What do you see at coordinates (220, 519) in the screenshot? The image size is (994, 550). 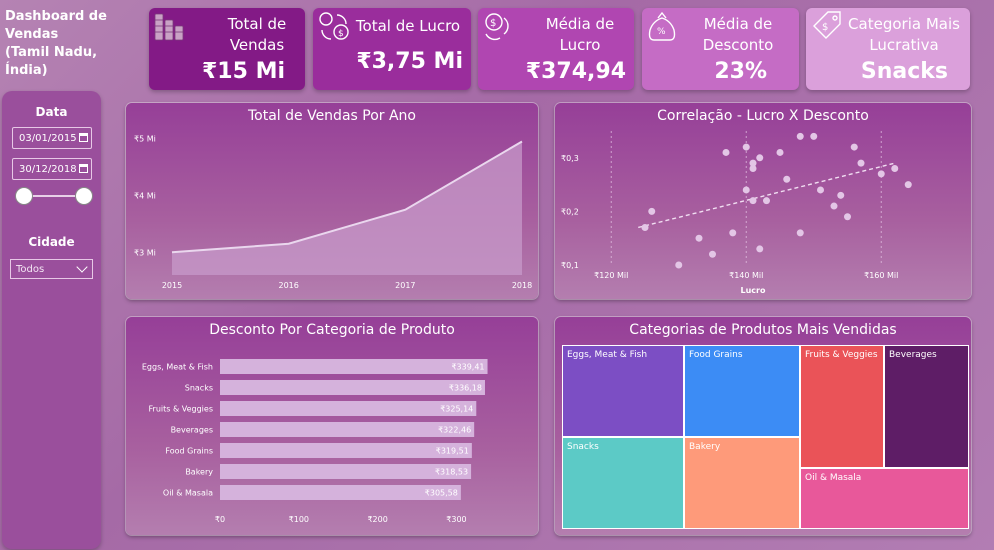 I see `x-tick-label: ₹0` at bounding box center [220, 519].